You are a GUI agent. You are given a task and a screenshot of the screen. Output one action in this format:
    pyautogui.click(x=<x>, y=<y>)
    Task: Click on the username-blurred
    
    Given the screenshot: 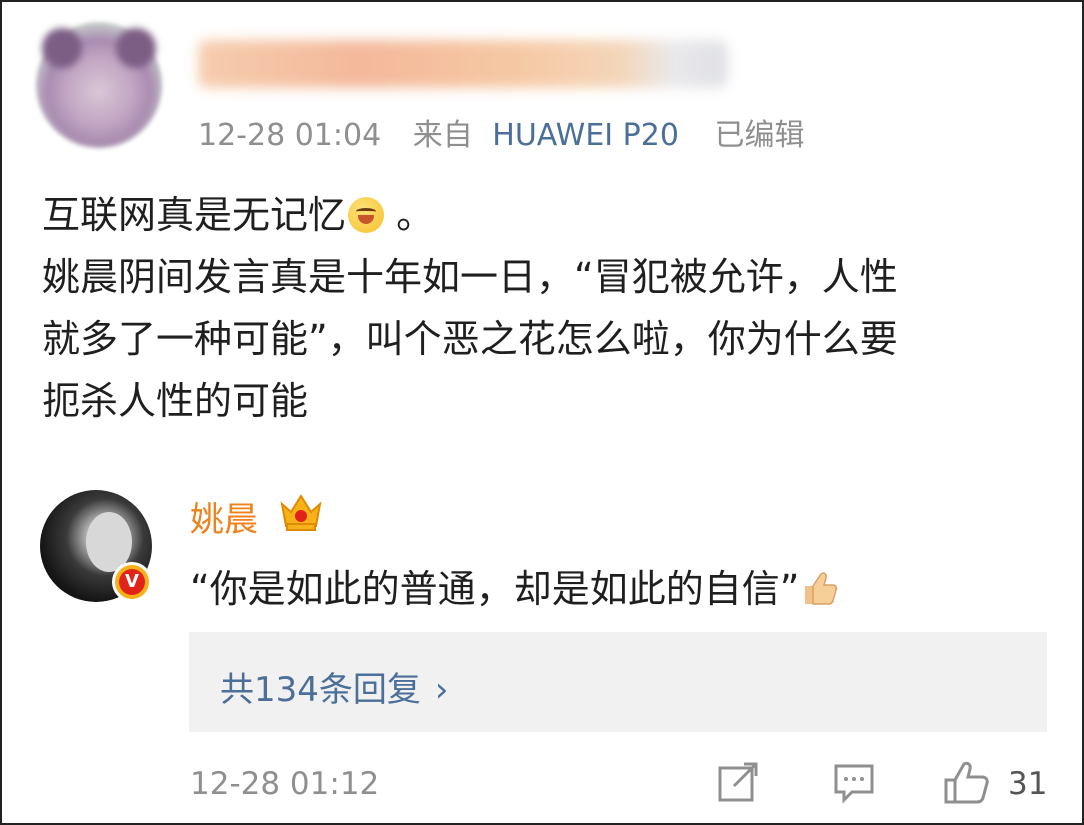 What is the action you would take?
    pyautogui.click(x=463, y=64)
    